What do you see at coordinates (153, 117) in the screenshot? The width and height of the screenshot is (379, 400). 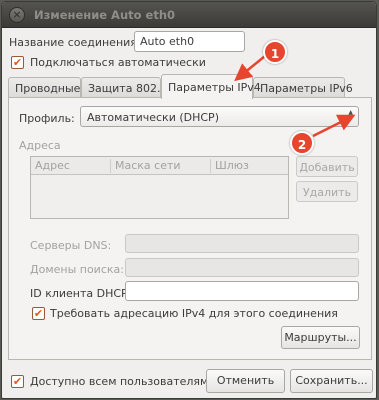 I see `profile-selected-value: Автоматически (DHCP)` at bounding box center [153, 117].